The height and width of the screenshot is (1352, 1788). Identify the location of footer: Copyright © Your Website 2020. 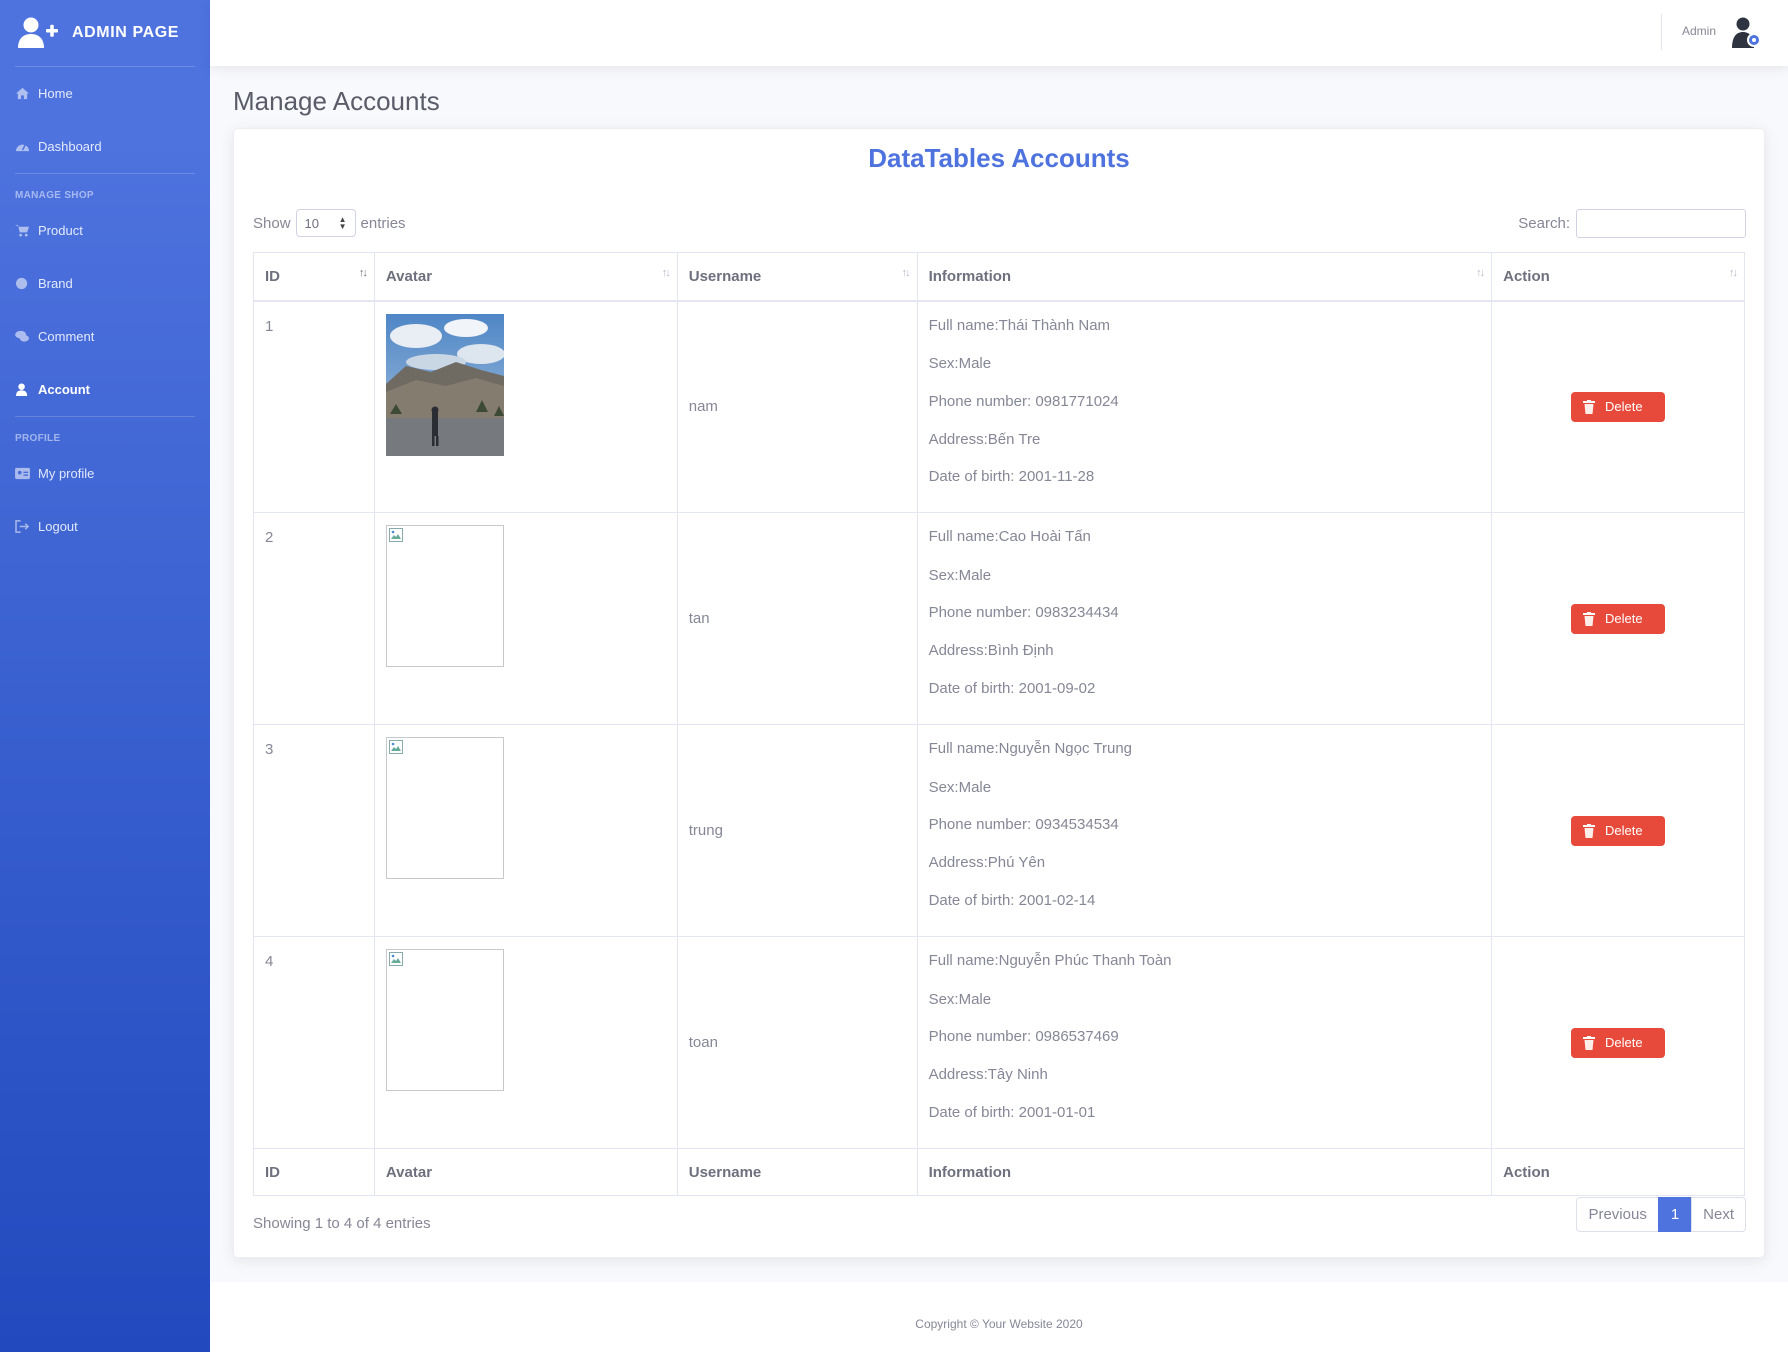
(999, 1317).